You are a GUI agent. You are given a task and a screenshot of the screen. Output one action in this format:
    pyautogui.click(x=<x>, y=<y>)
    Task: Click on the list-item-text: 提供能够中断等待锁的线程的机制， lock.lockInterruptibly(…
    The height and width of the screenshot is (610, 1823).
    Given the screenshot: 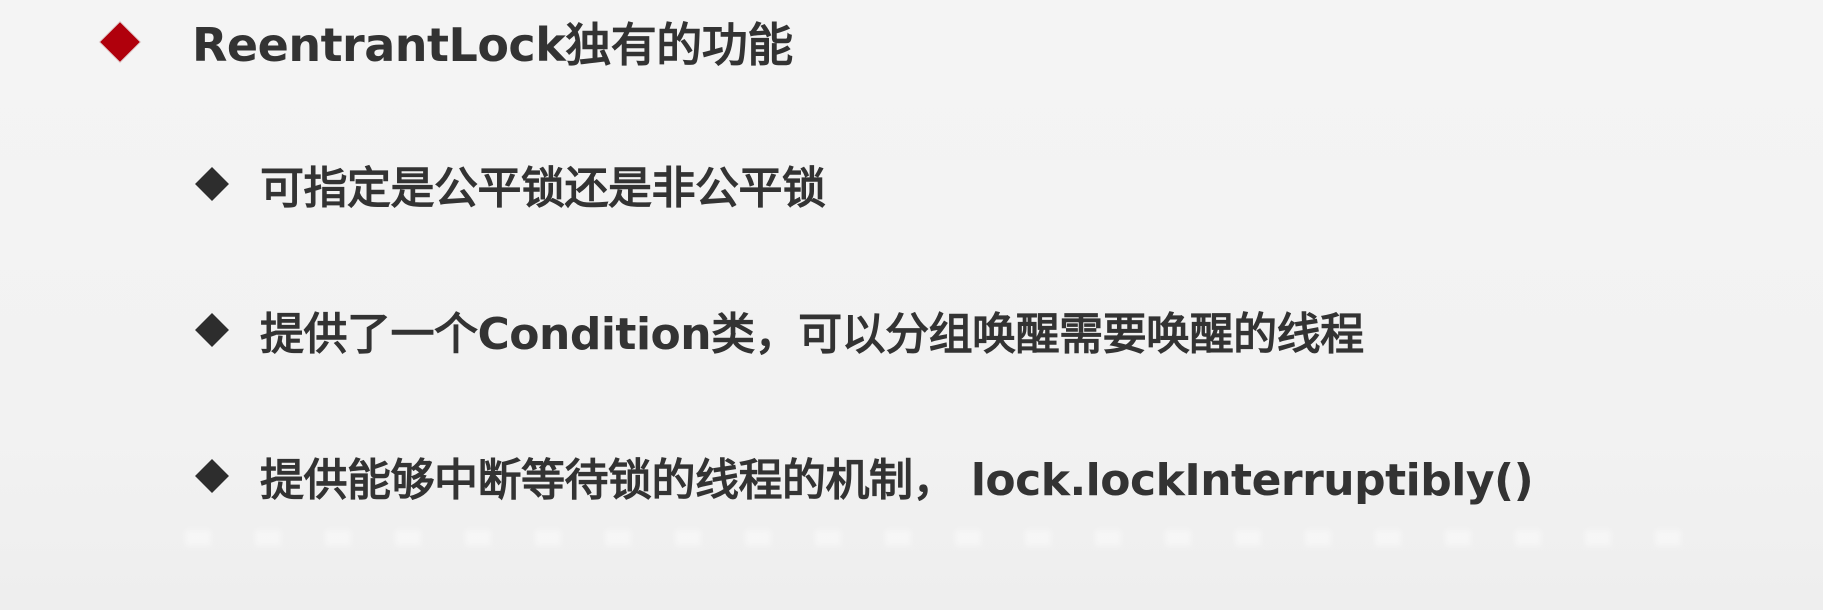 What is the action you would take?
    pyautogui.click(x=897, y=480)
    